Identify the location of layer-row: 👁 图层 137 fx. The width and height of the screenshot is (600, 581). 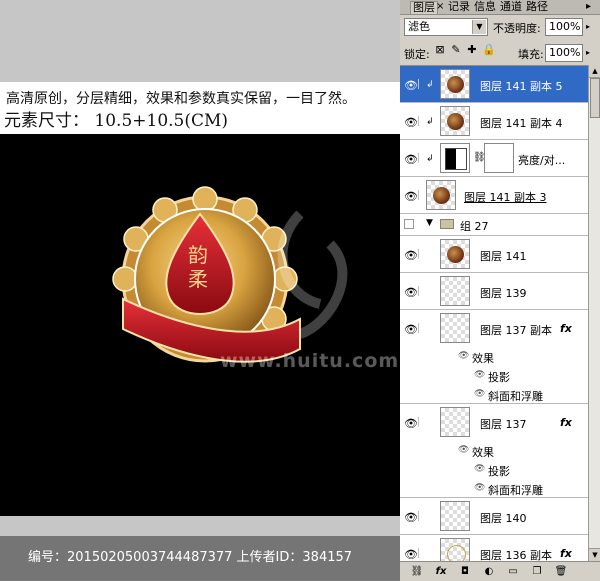
(494, 422).